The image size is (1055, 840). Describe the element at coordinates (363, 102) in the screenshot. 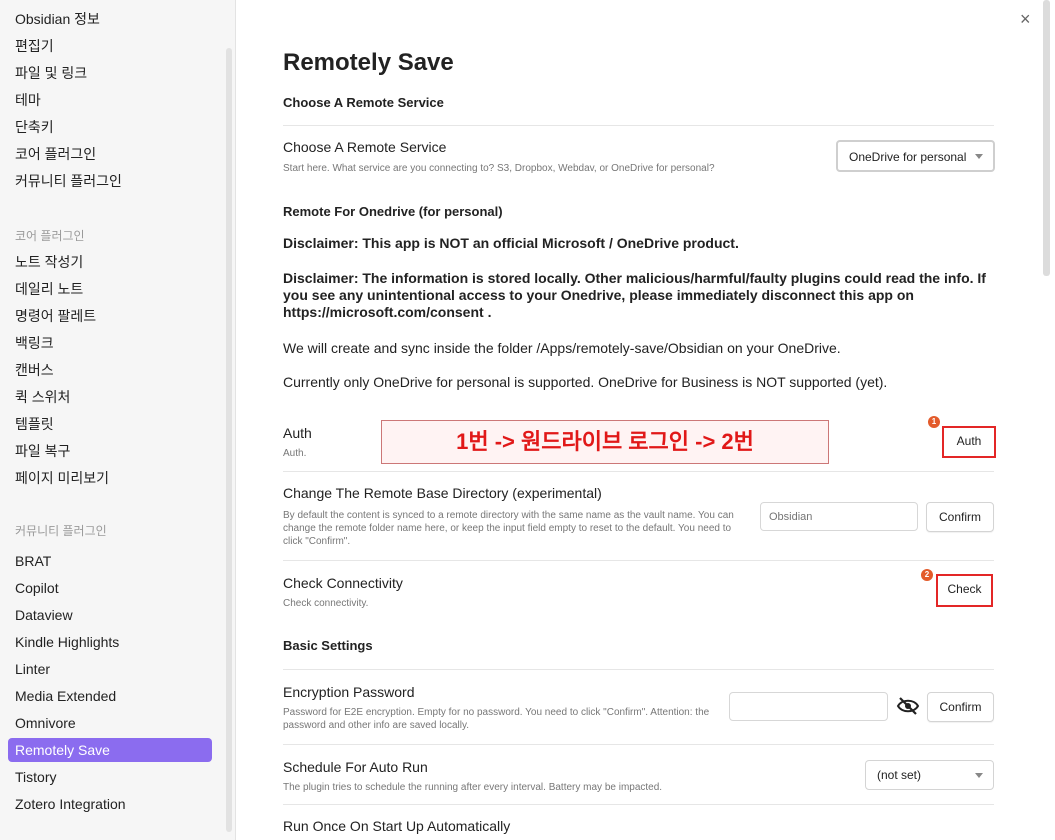

I see `section-heading-choose-service: Choose A Remote Service` at that location.